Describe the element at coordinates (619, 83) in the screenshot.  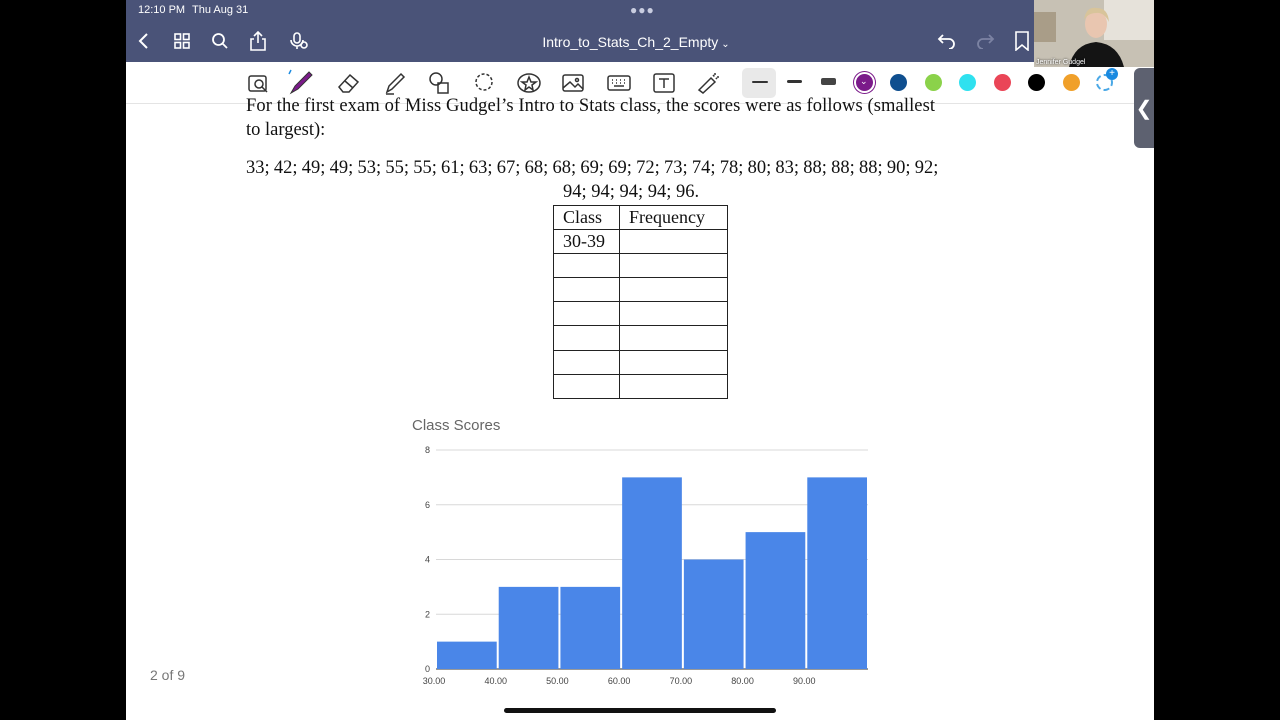
I see `keyboard-icon` at that location.